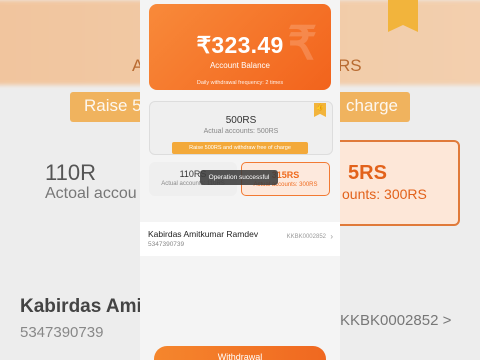 The width and height of the screenshot is (480, 360). Describe the element at coordinates (91, 193) in the screenshot. I see `backdrop-actual: Actoal accou` at that location.